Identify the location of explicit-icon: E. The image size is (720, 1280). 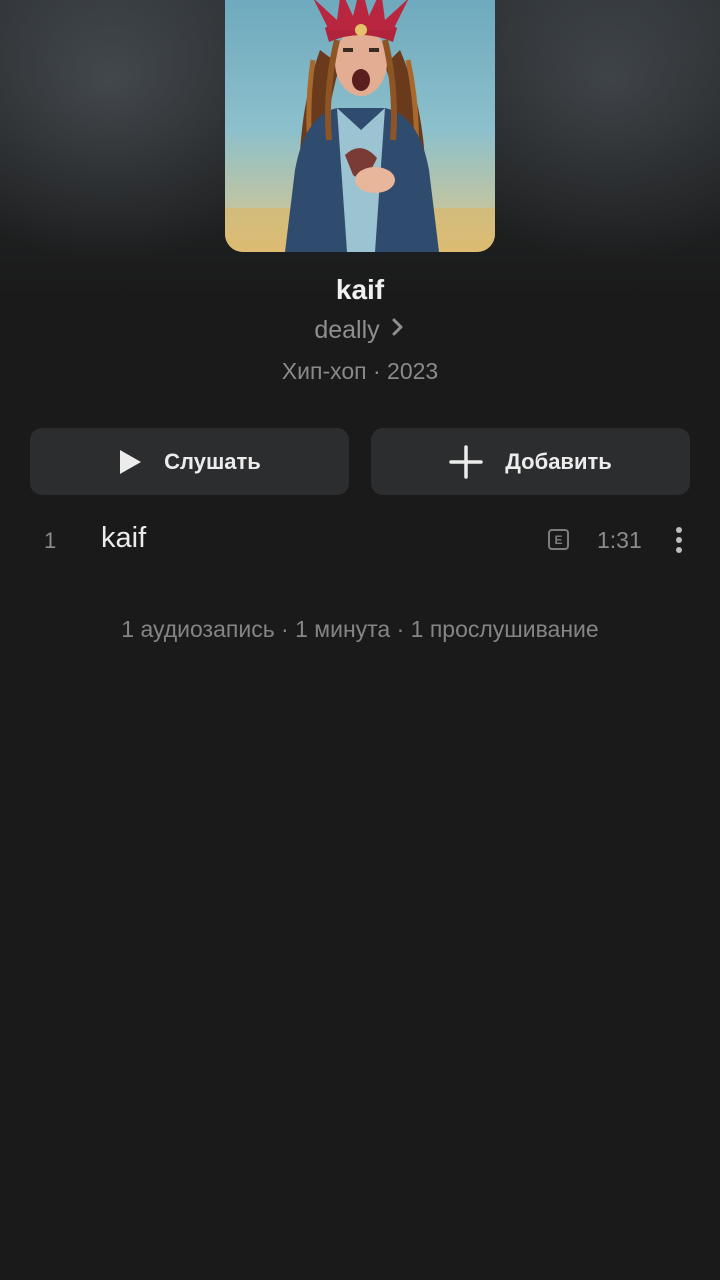
(558, 539).